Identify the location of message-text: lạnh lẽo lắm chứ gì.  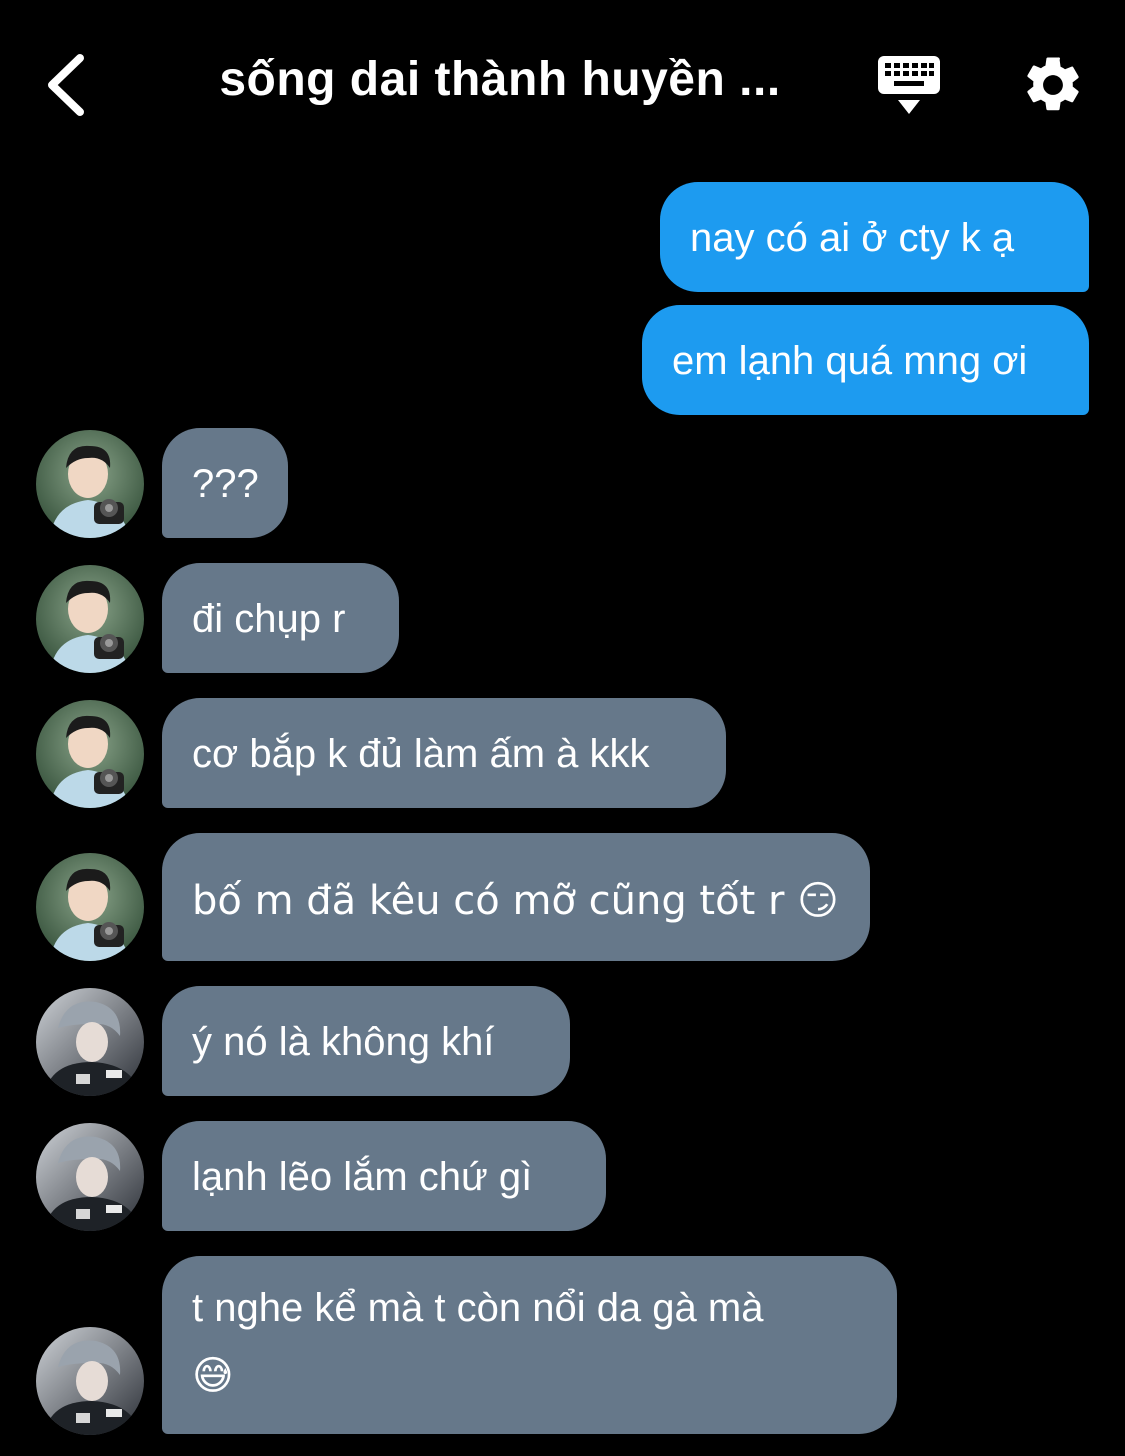
(362, 1177).